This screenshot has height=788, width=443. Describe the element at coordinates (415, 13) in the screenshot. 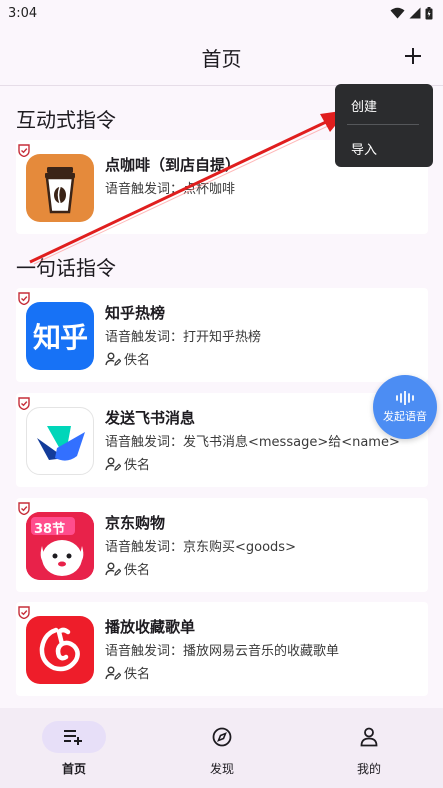

I see `signal-icon` at that location.